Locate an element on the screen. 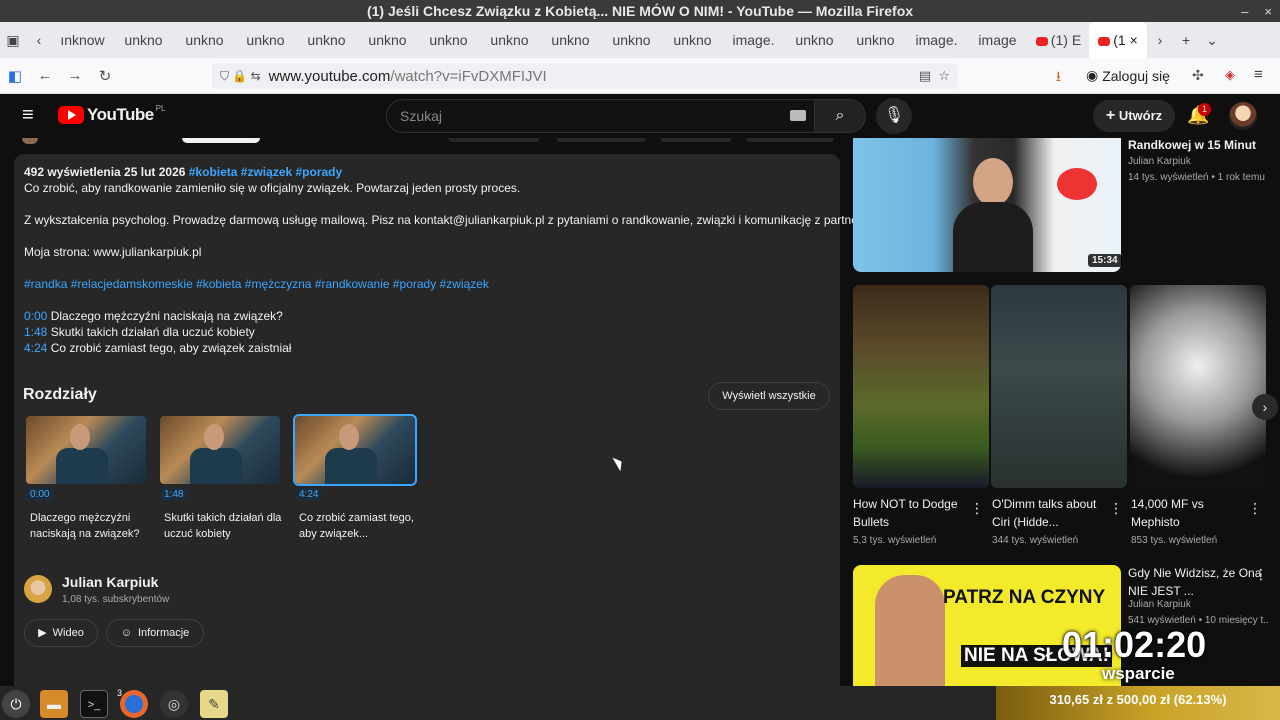 The width and height of the screenshot is (1280, 720). chapters-heading: Rozdziały is located at coordinates (60, 394).